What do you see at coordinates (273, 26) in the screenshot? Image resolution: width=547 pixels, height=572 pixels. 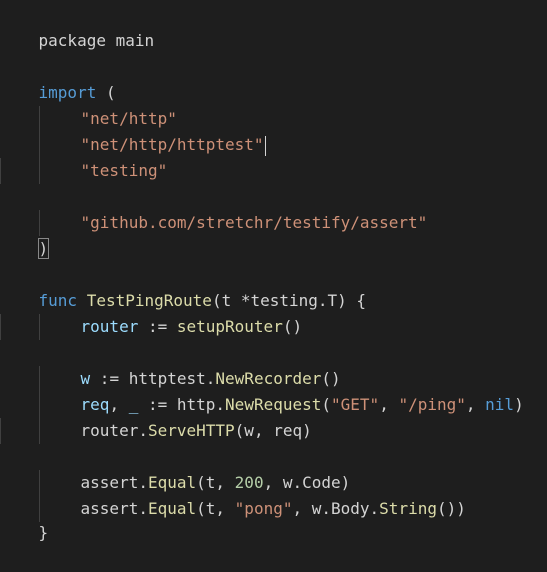 I see `code-line: package main` at bounding box center [273, 26].